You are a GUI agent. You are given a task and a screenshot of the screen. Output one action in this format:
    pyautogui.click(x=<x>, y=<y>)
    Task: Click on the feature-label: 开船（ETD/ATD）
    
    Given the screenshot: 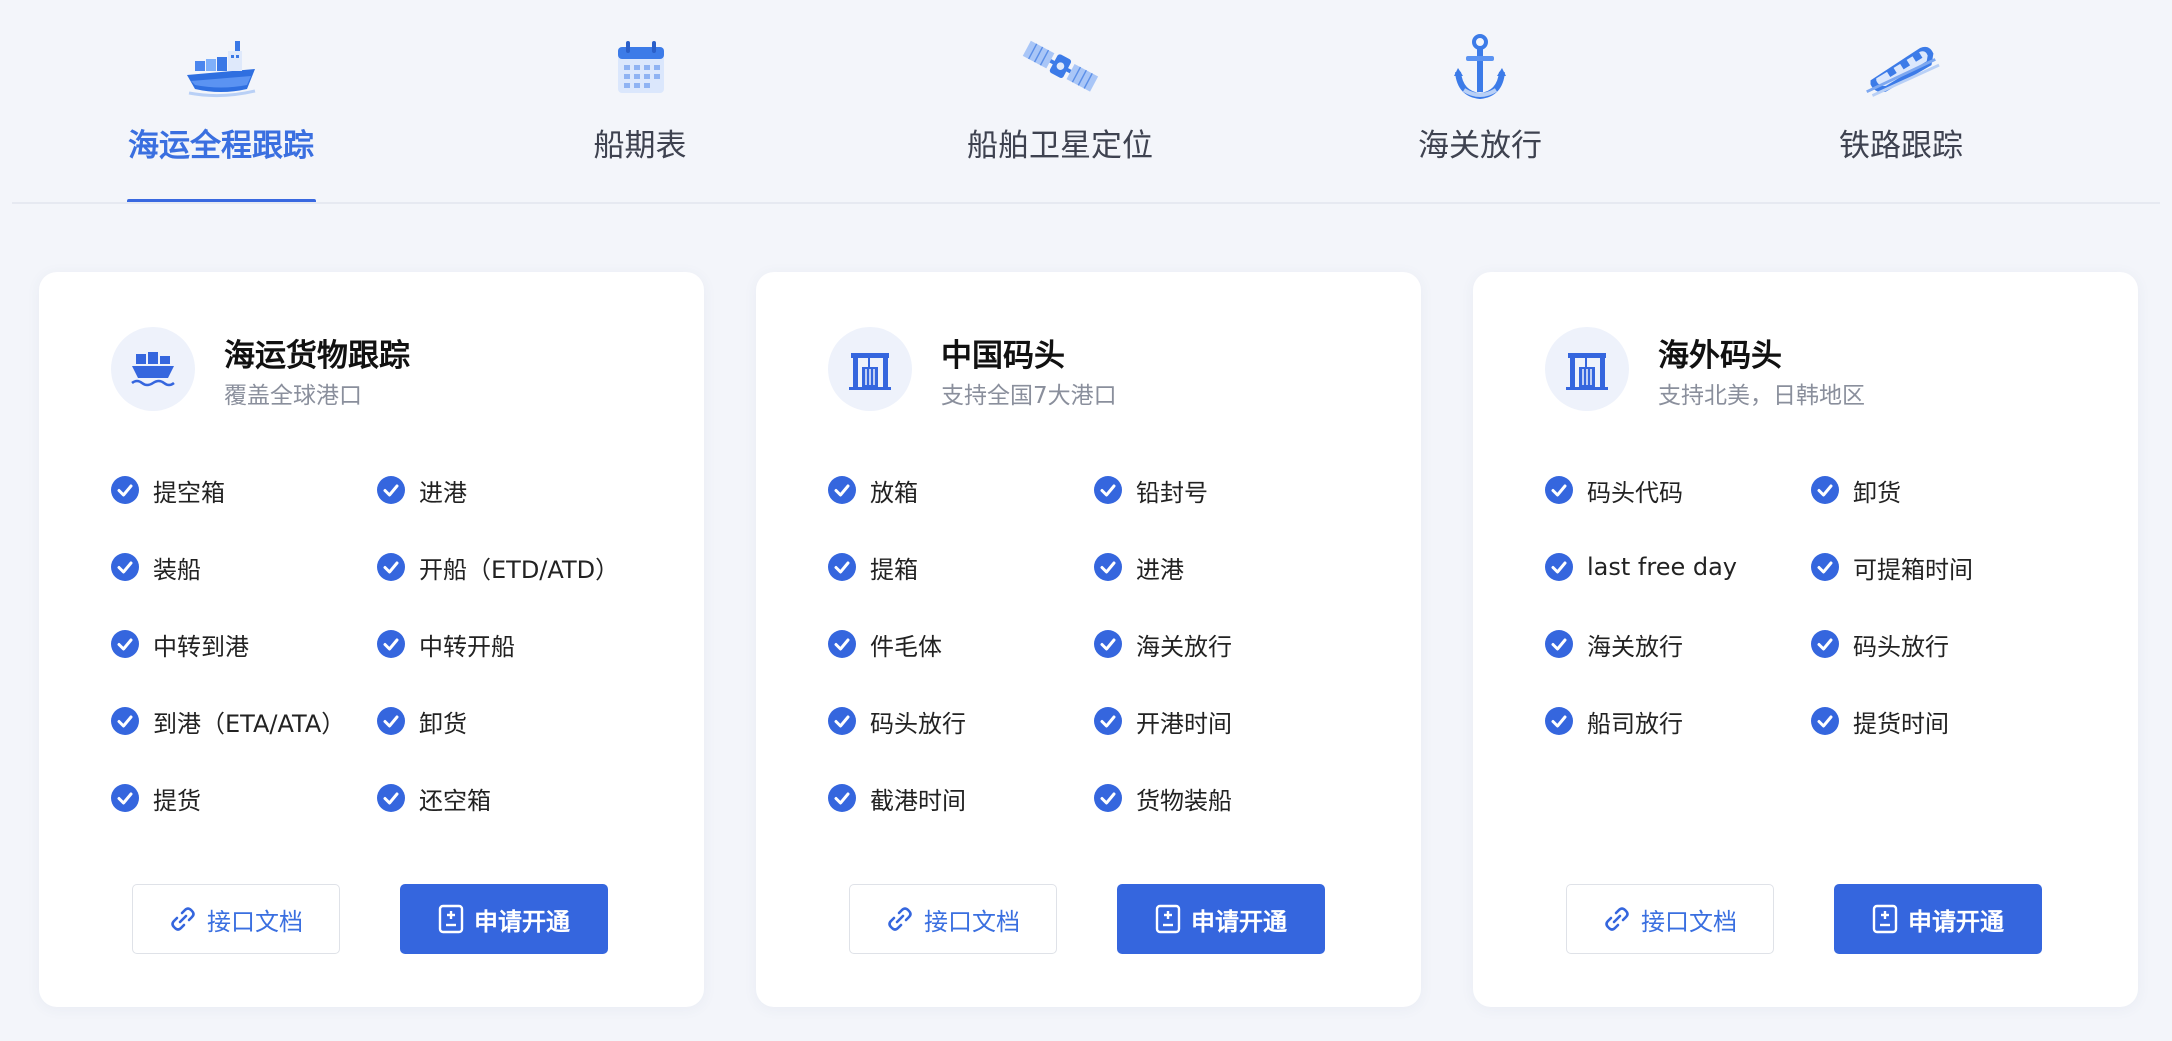 What is the action you would take?
    pyautogui.click(x=519, y=569)
    